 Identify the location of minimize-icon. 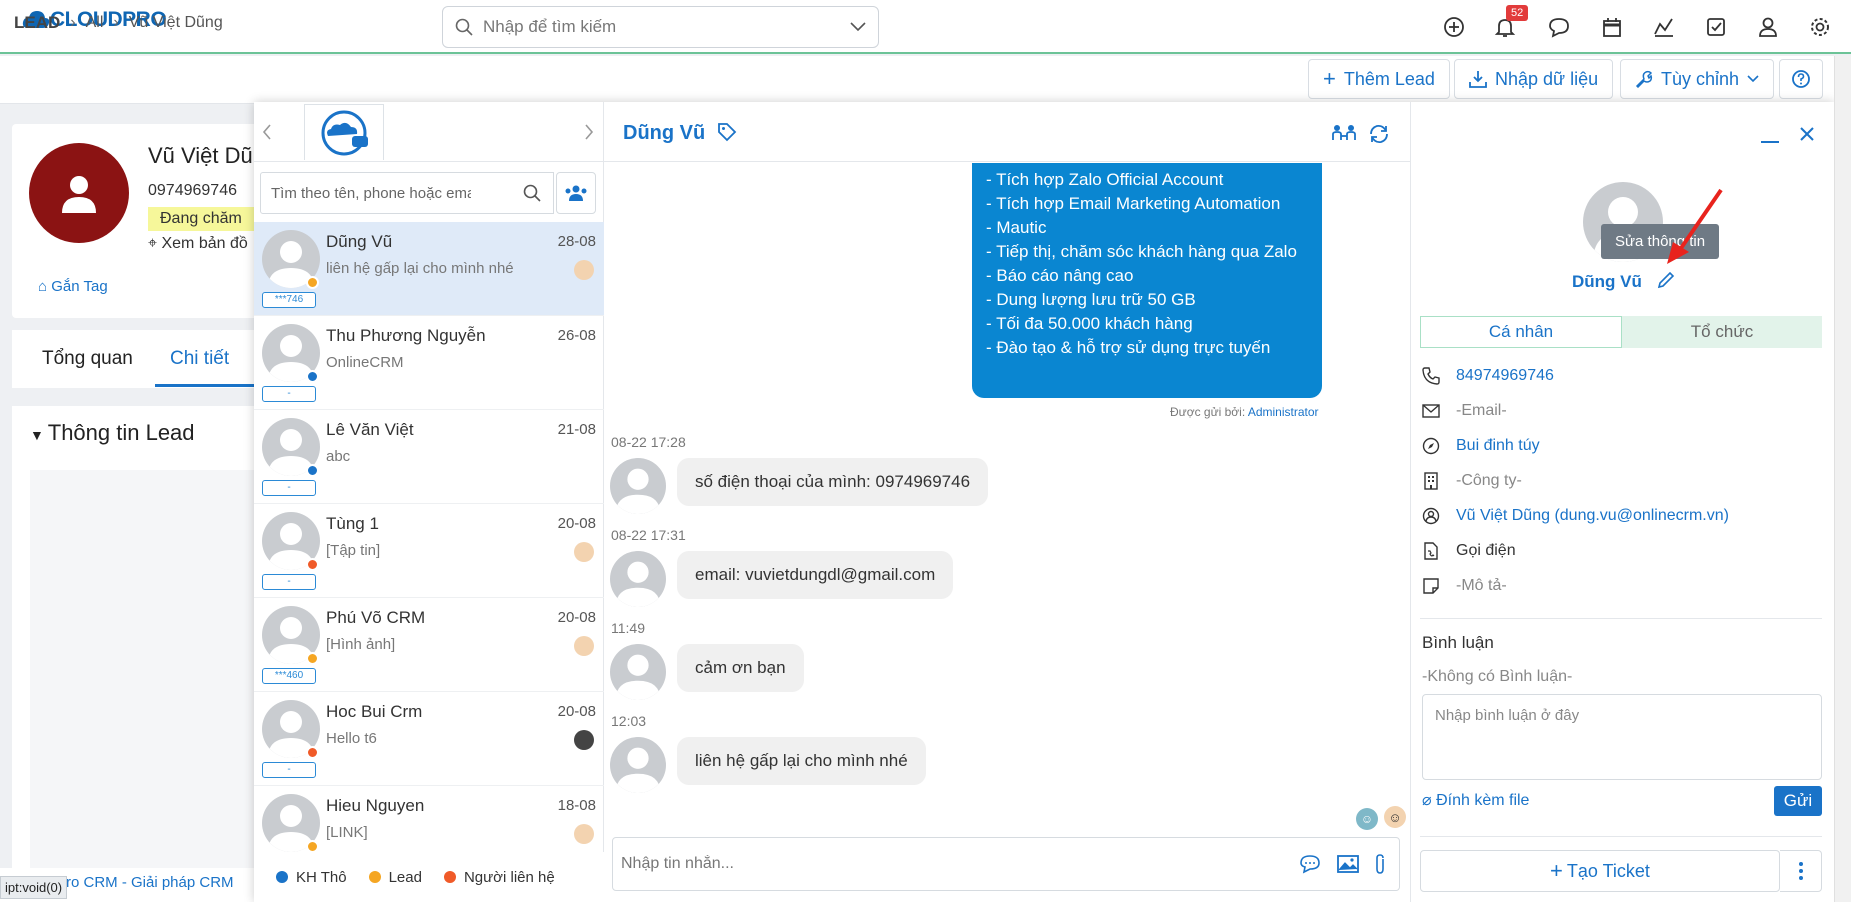
(1770, 136).